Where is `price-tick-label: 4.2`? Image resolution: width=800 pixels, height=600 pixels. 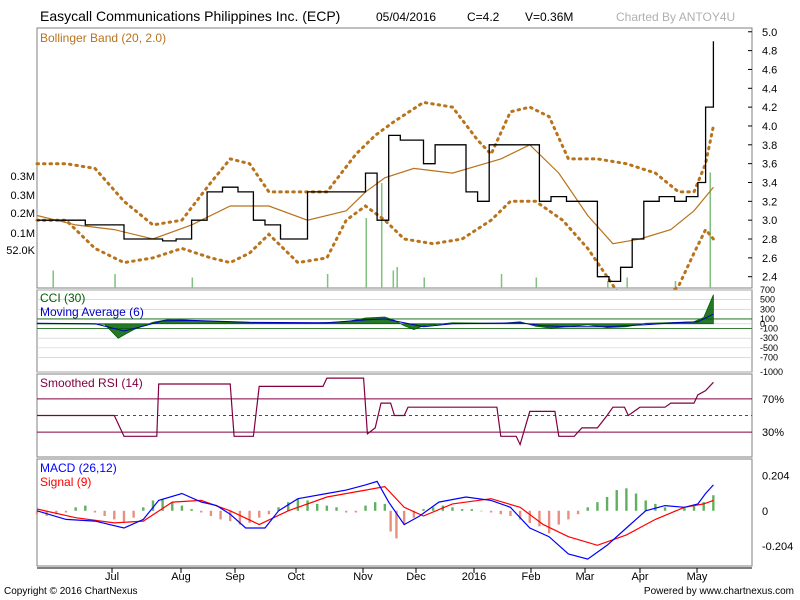 price-tick-label: 4.2 is located at coordinates (769, 108).